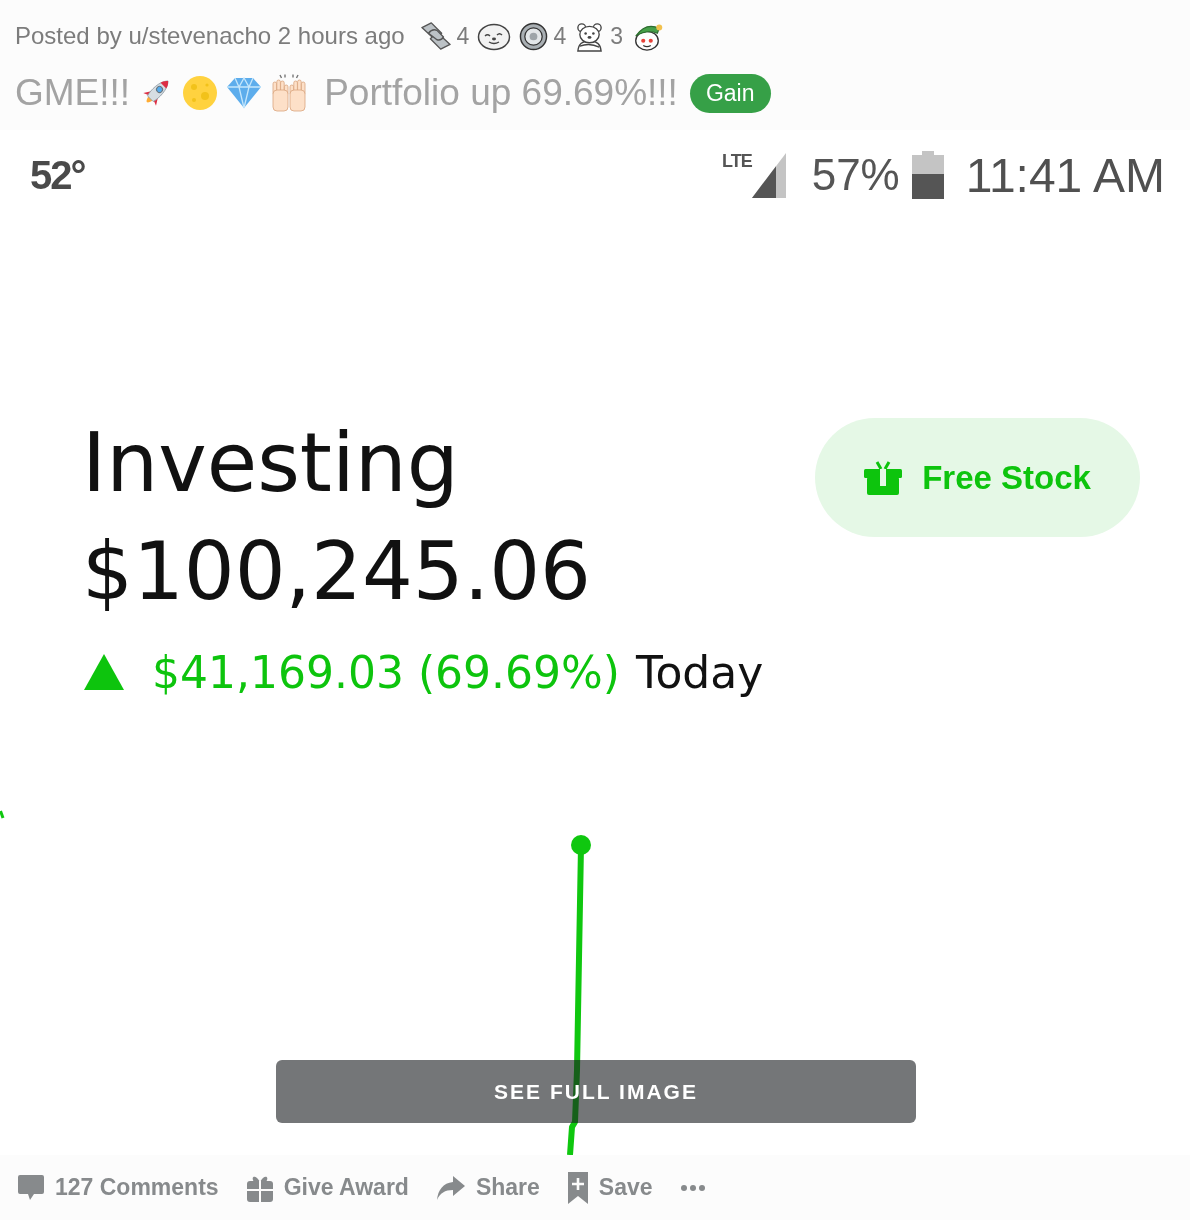  I want to click on bookmark-icon, so click(577, 1187).